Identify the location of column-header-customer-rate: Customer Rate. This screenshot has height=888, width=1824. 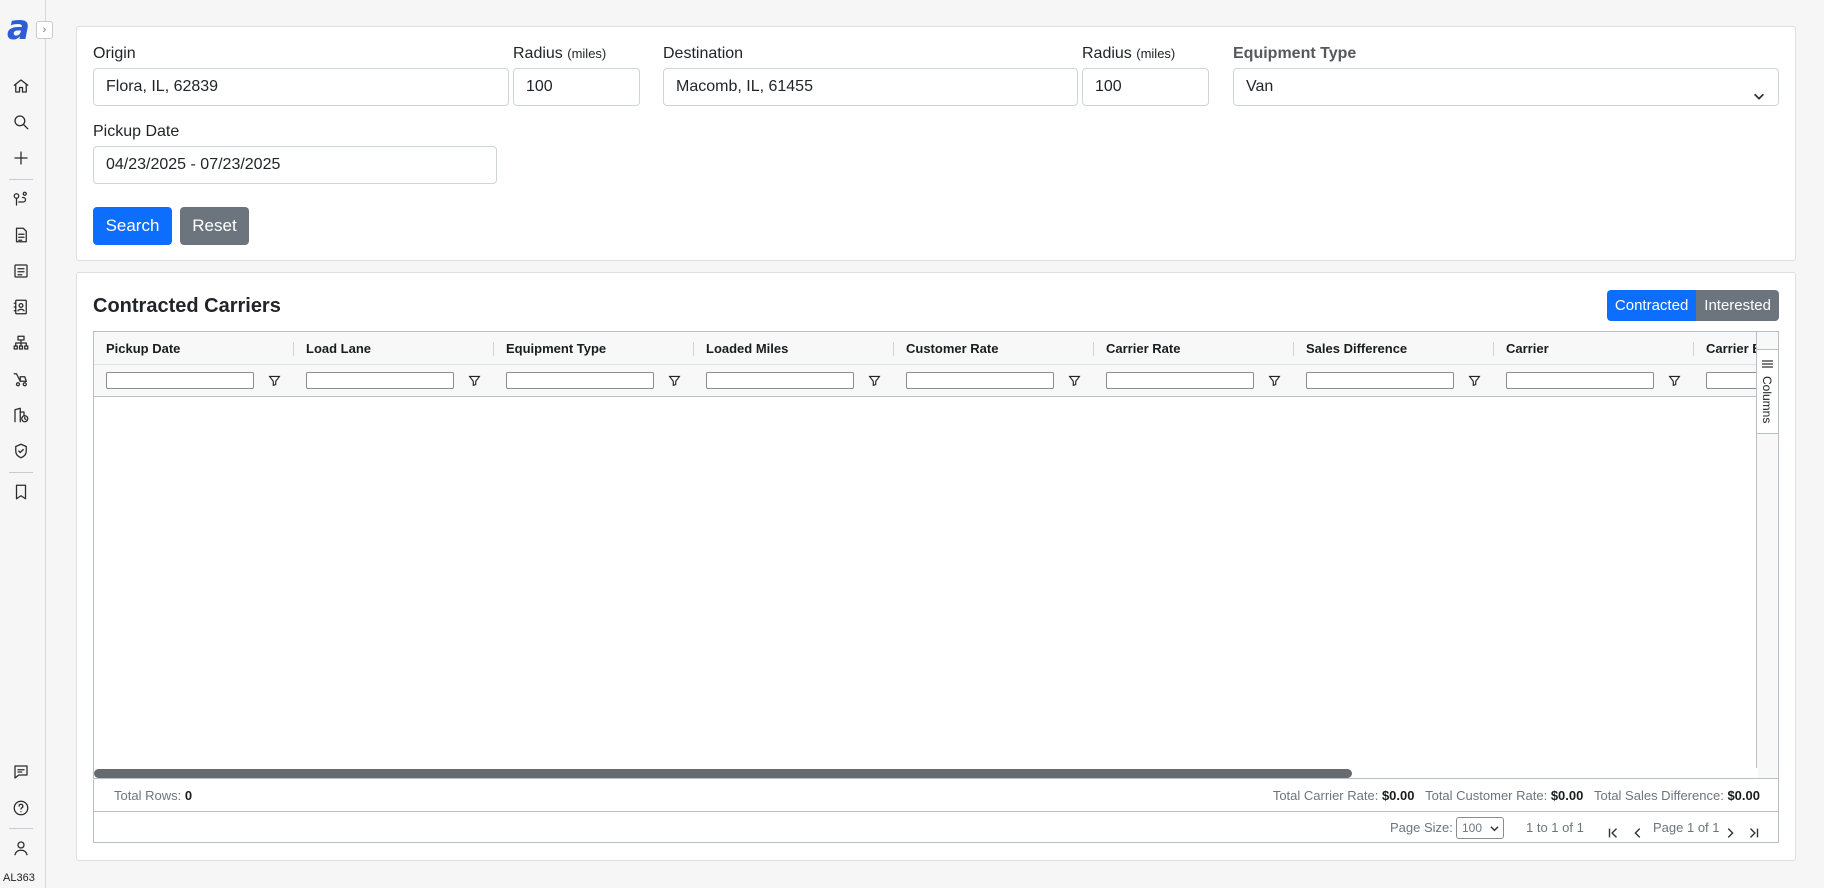
(994, 348).